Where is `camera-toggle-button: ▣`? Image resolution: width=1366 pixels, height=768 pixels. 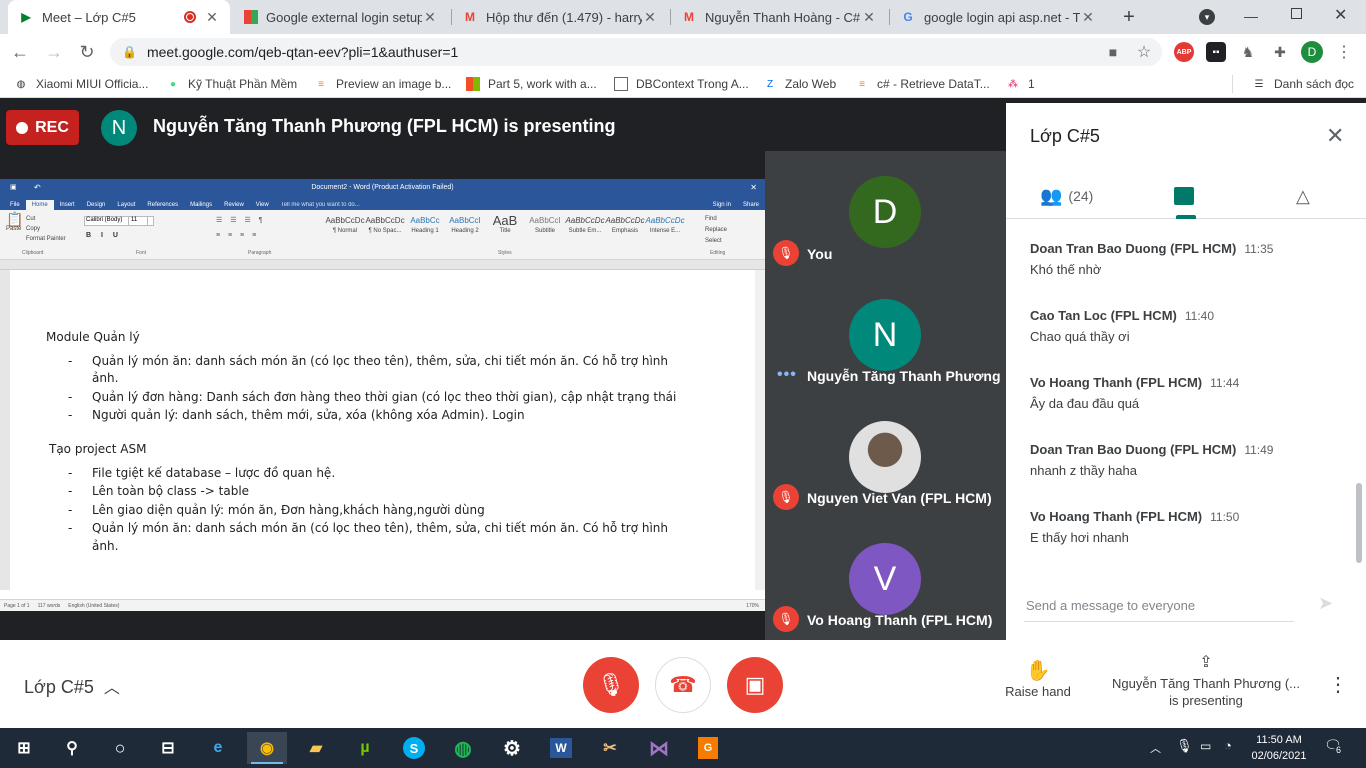
camera-toggle-button: ▣ is located at coordinates (755, 685).